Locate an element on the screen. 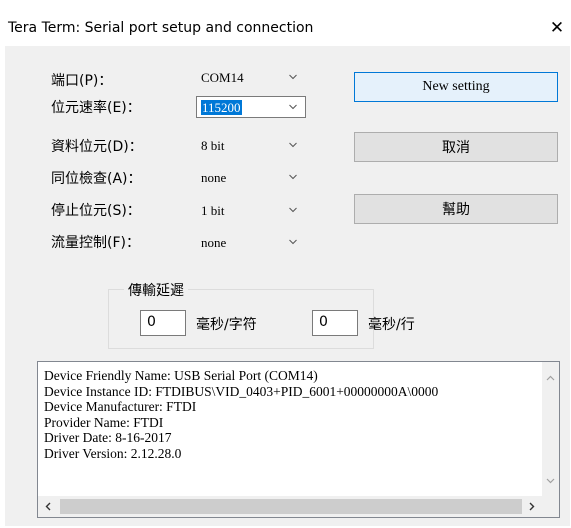 This screenshot has width=571, height=528. baud-rate-label: 位元速率(E)： is located at coordinates (96, 108).